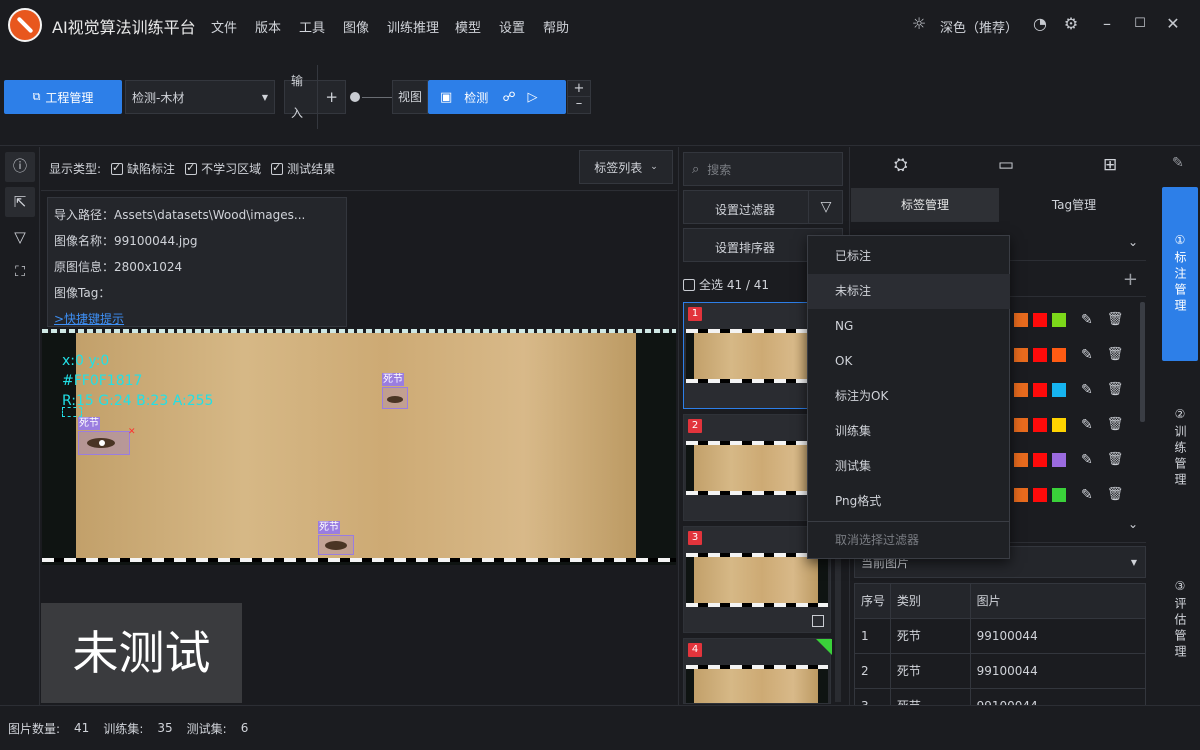 This screenshot has height=750, width=1200. What do you see at coordinates (312, 26) in the screenshot?
I see `menu-tools: 工具` at bounding box center [312, 26].